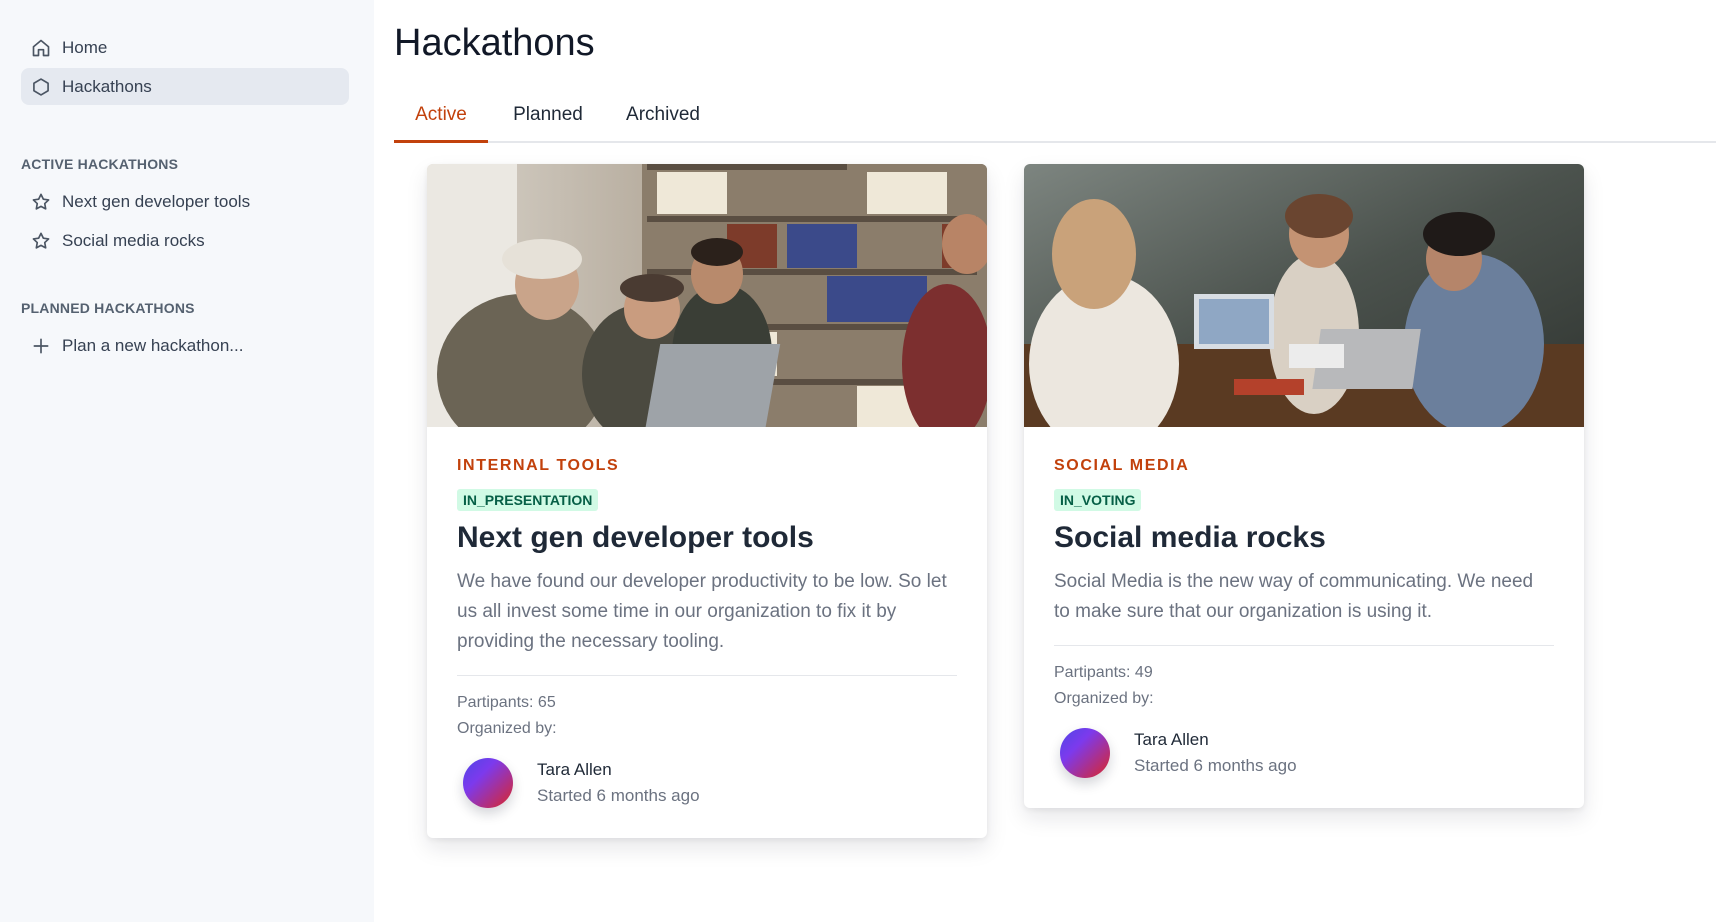 This screenshot has height=922, width=1716. I want to click on plus-icon, so click(41, 346).